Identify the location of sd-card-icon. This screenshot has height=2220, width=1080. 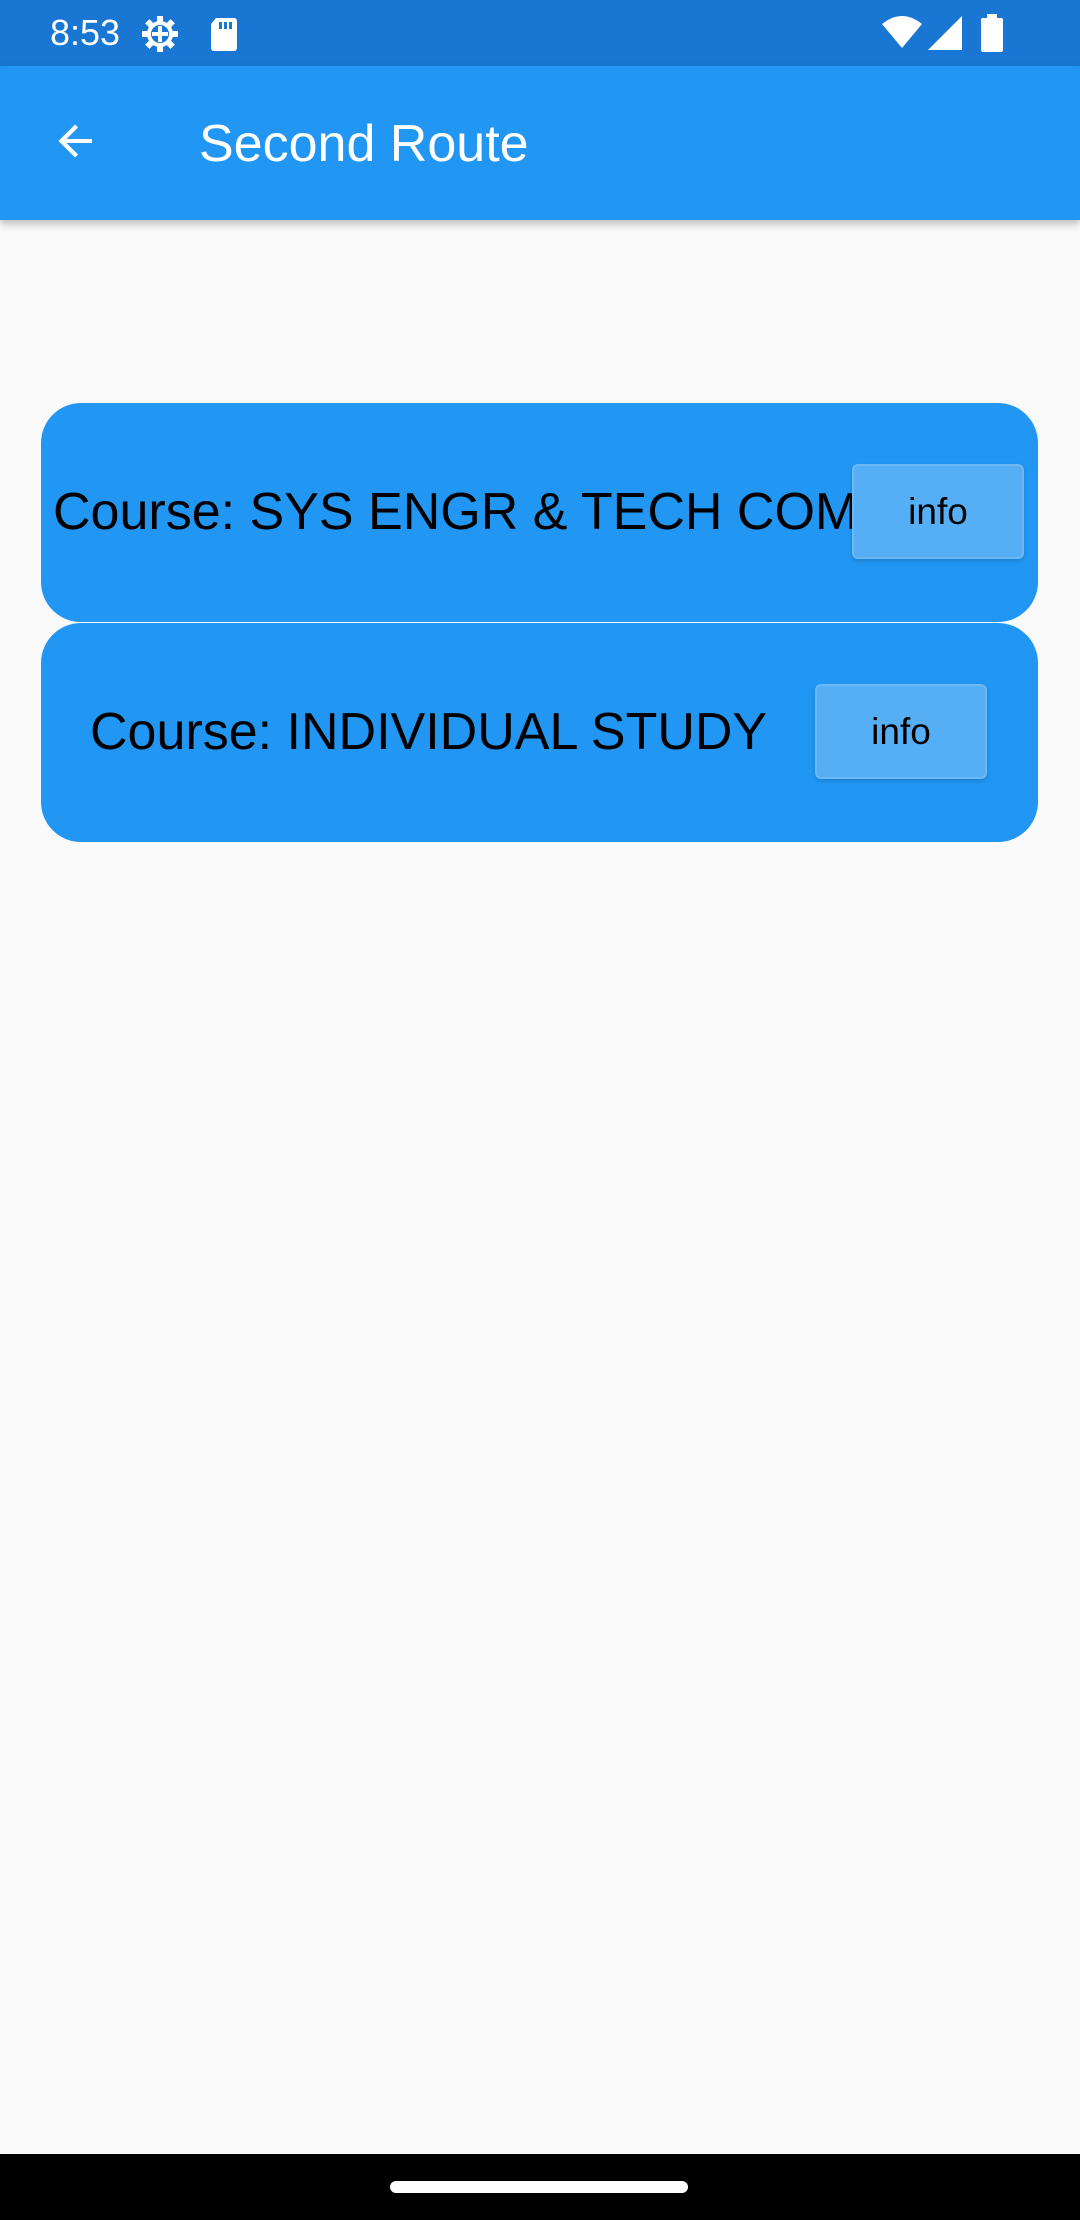
(224, 34).